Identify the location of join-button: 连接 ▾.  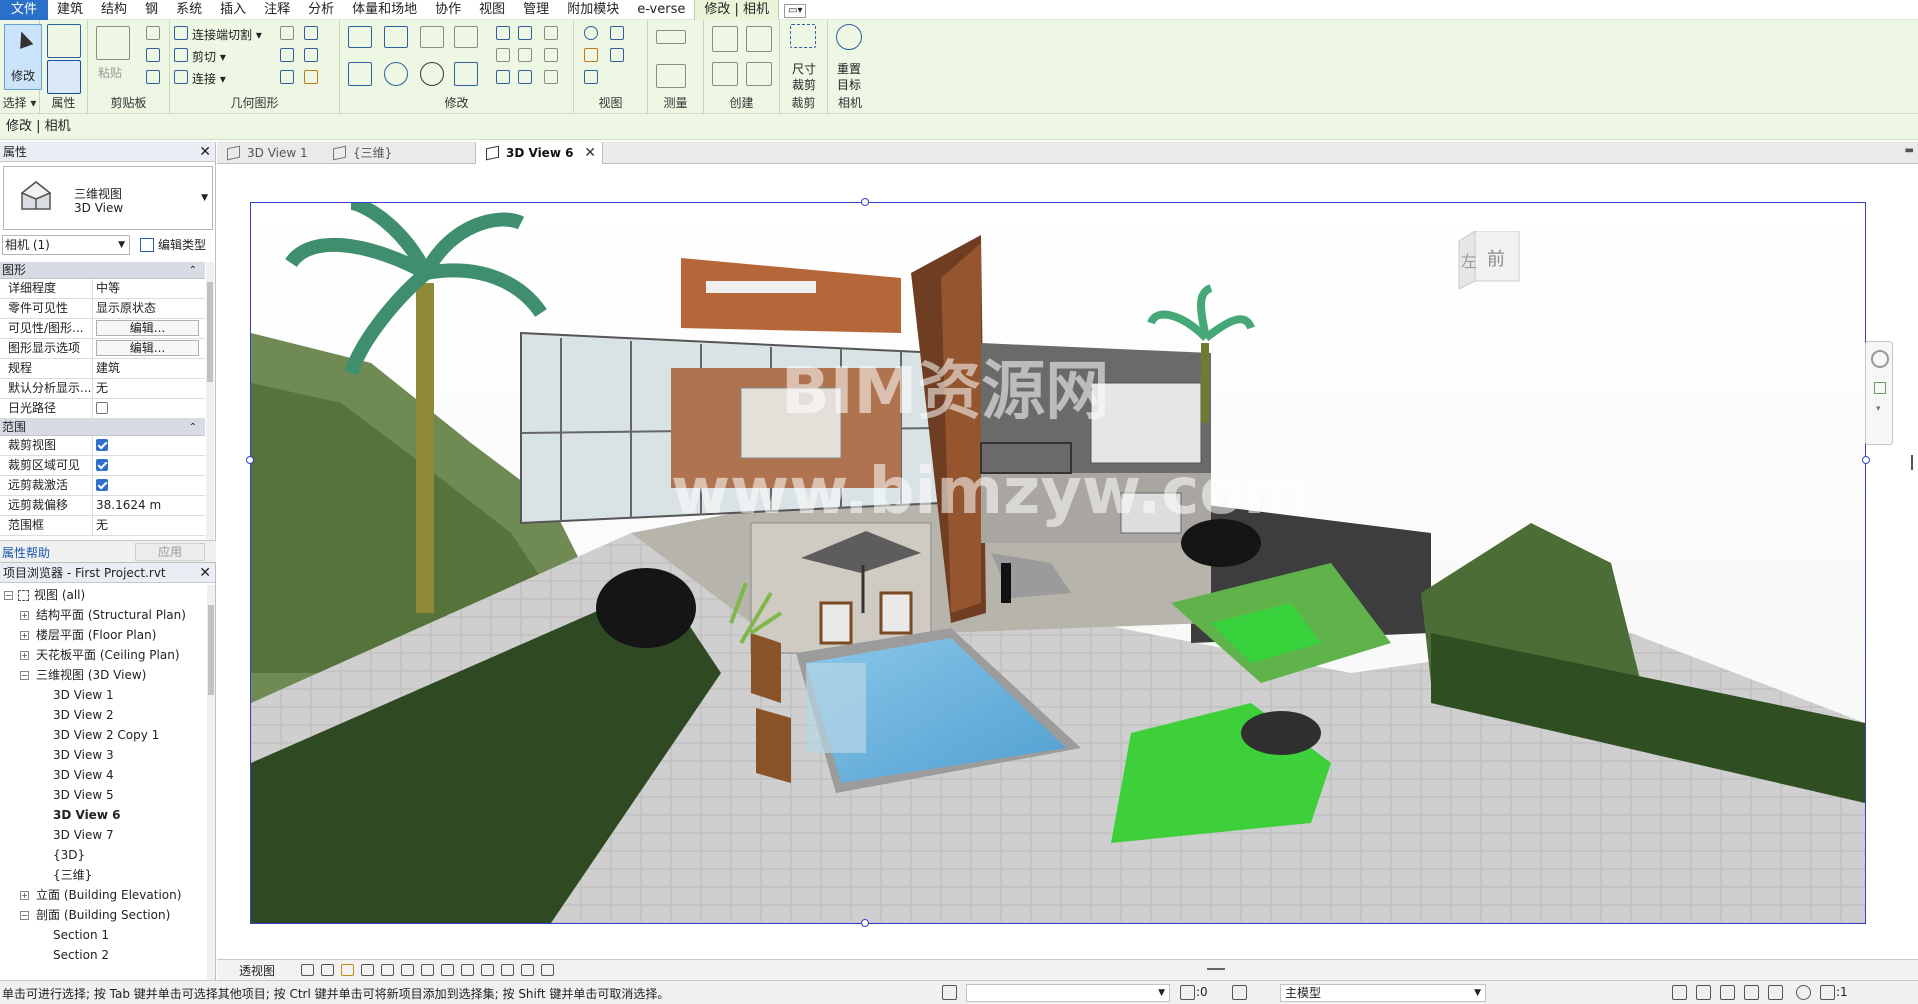
(209, 78).